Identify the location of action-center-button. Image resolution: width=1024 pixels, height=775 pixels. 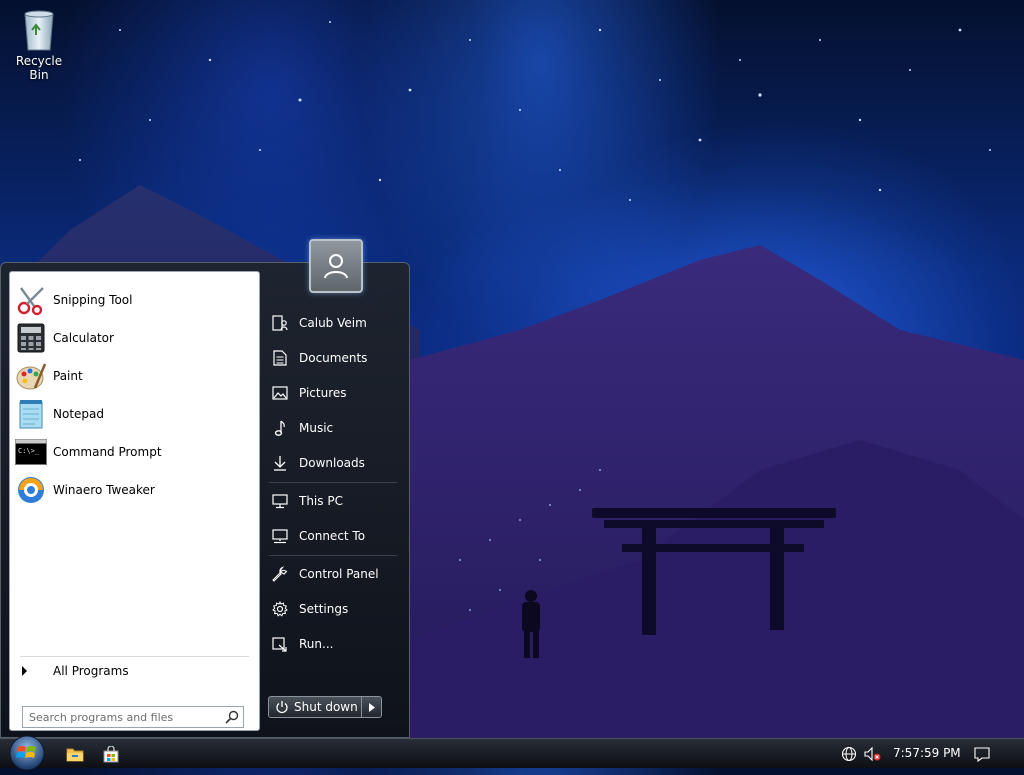
(982, 754).